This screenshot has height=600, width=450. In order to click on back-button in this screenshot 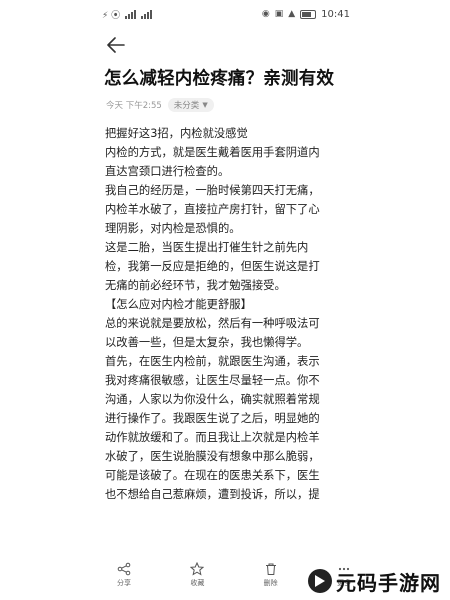, I will do `click(116, 45)`.